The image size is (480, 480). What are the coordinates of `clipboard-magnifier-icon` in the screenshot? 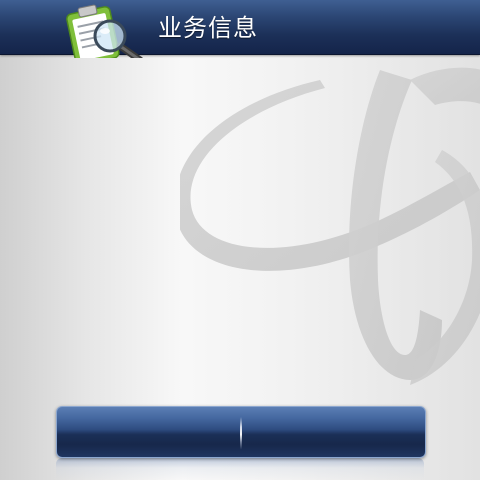 It's located at (104, 31).